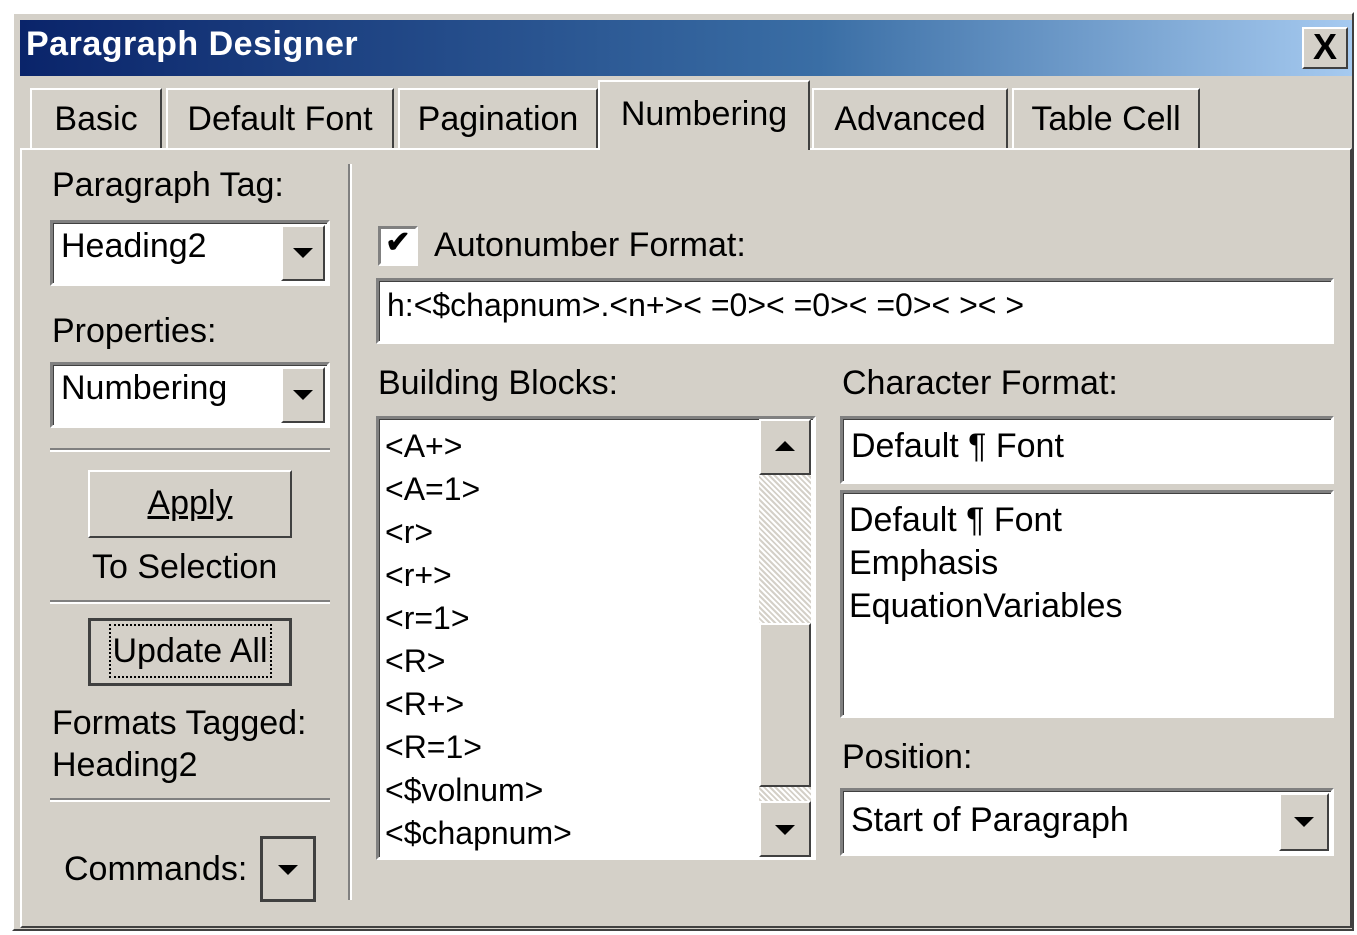 The image size is (1357, 935). Describe the element at coordinates (125, 765) in the screenshot. I see `formats-tagged-value: Heading2` at that location.